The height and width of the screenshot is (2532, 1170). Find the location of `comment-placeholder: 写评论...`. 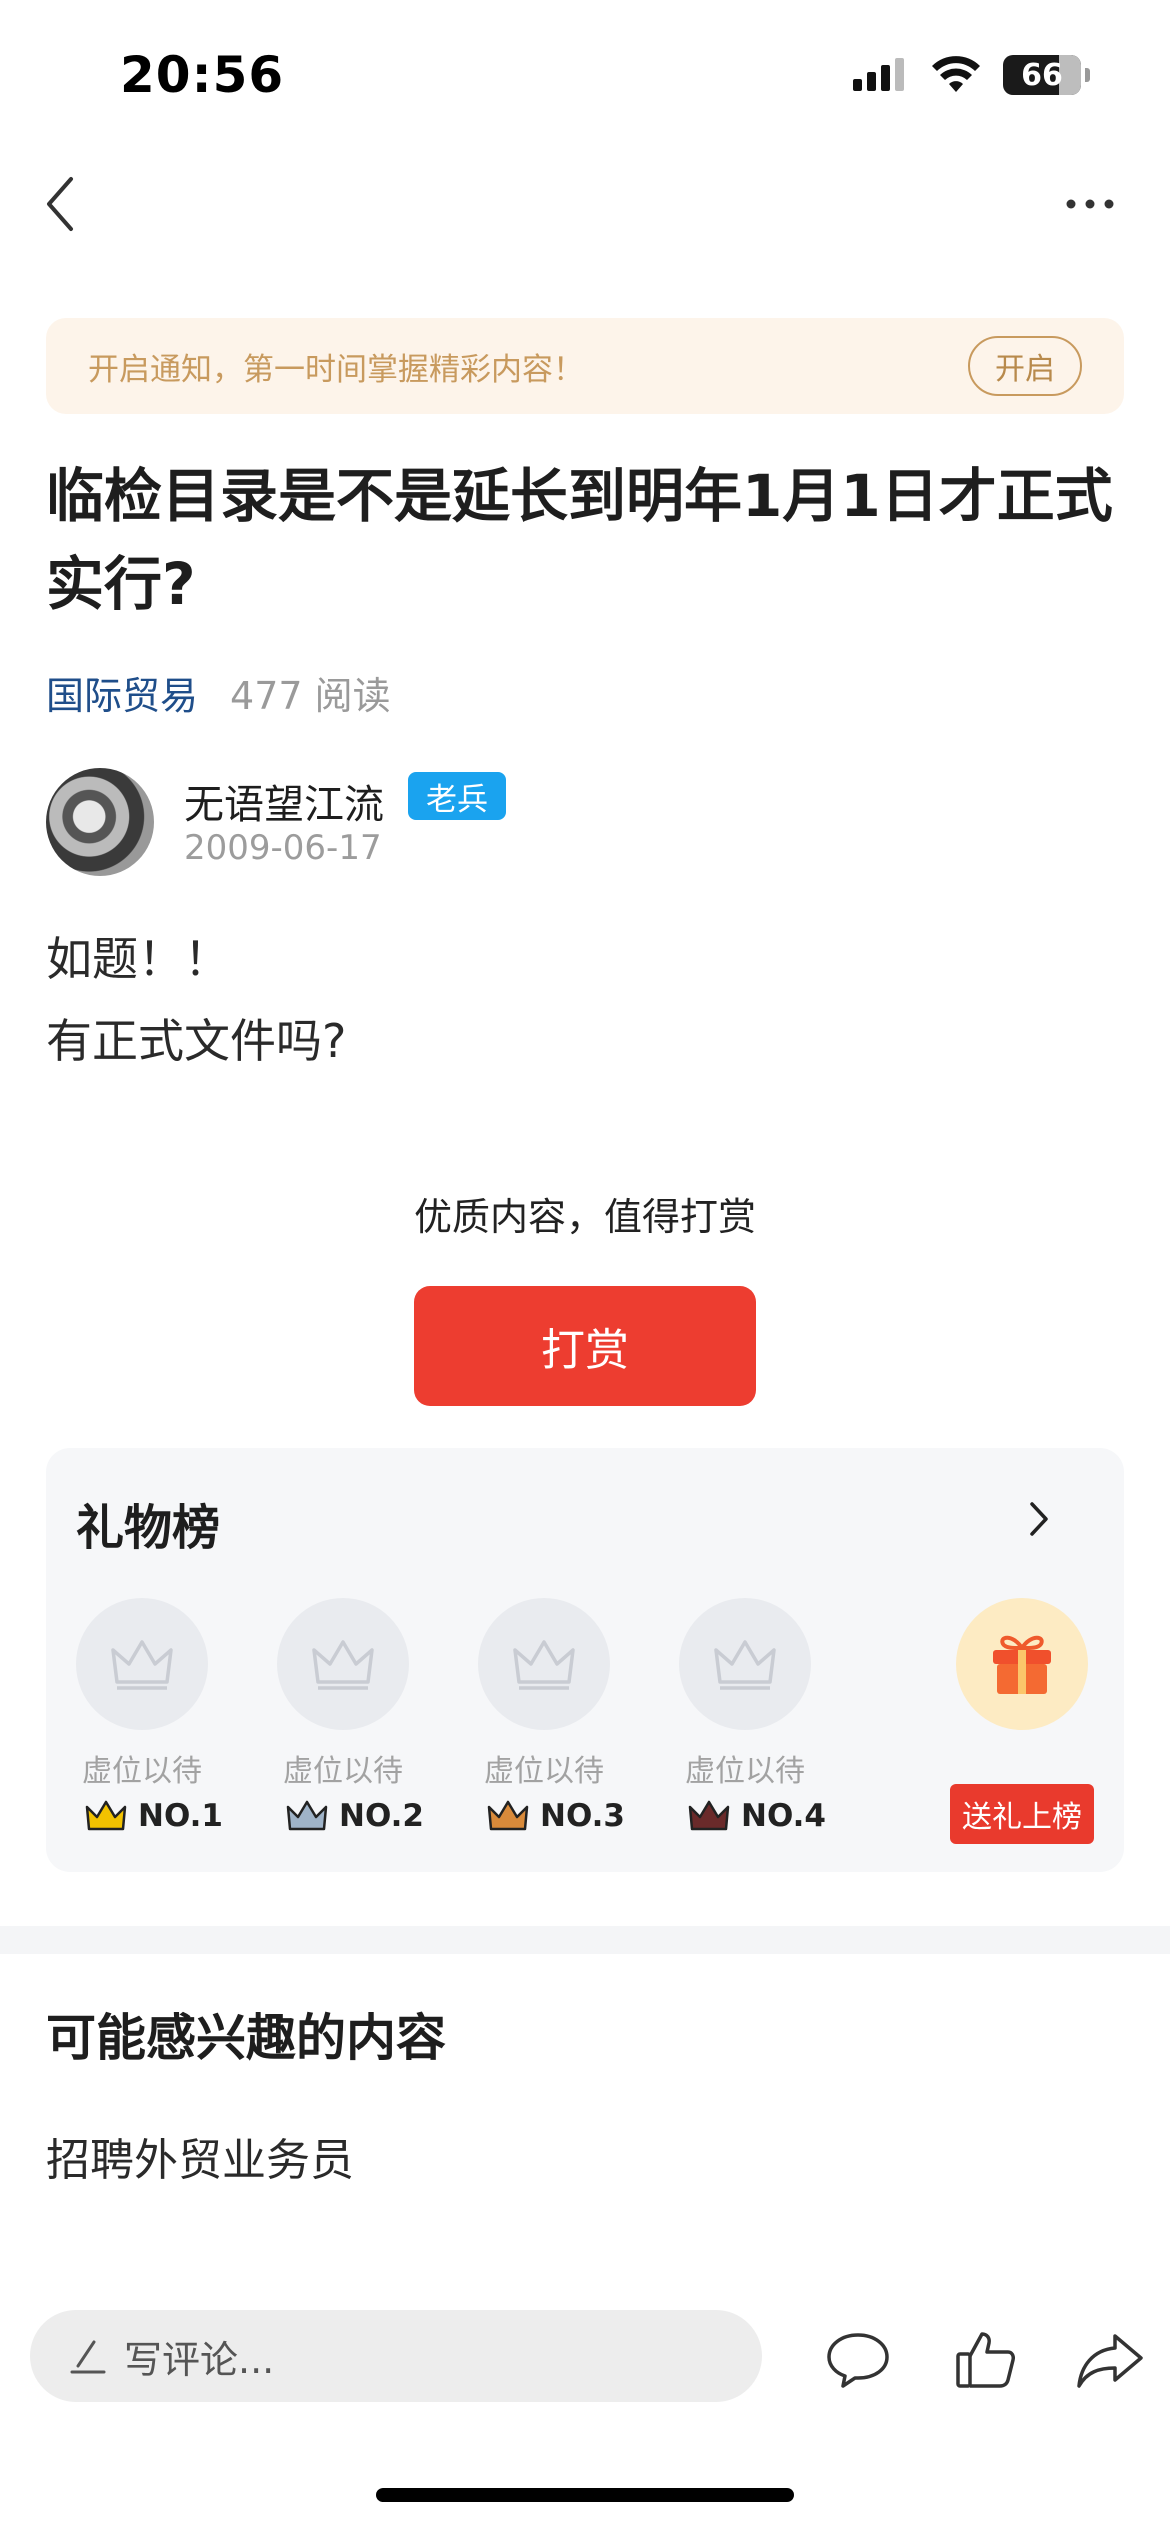

comment-placeholder: 写评论... is located at coordinates (199, 2359).